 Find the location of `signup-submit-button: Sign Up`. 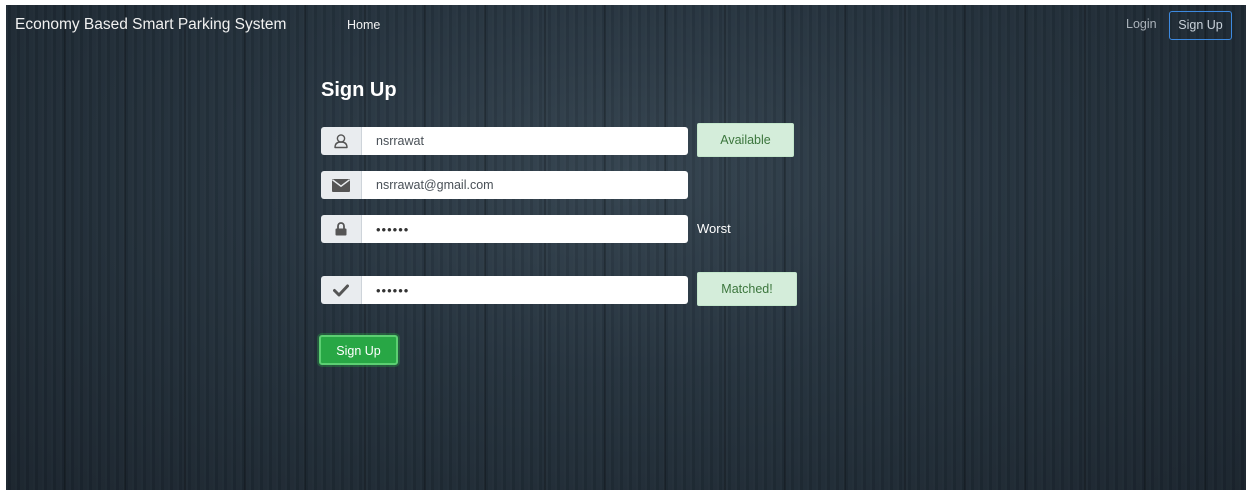

signup-submit-button: Sign Up is located at coordinates (358, 350).